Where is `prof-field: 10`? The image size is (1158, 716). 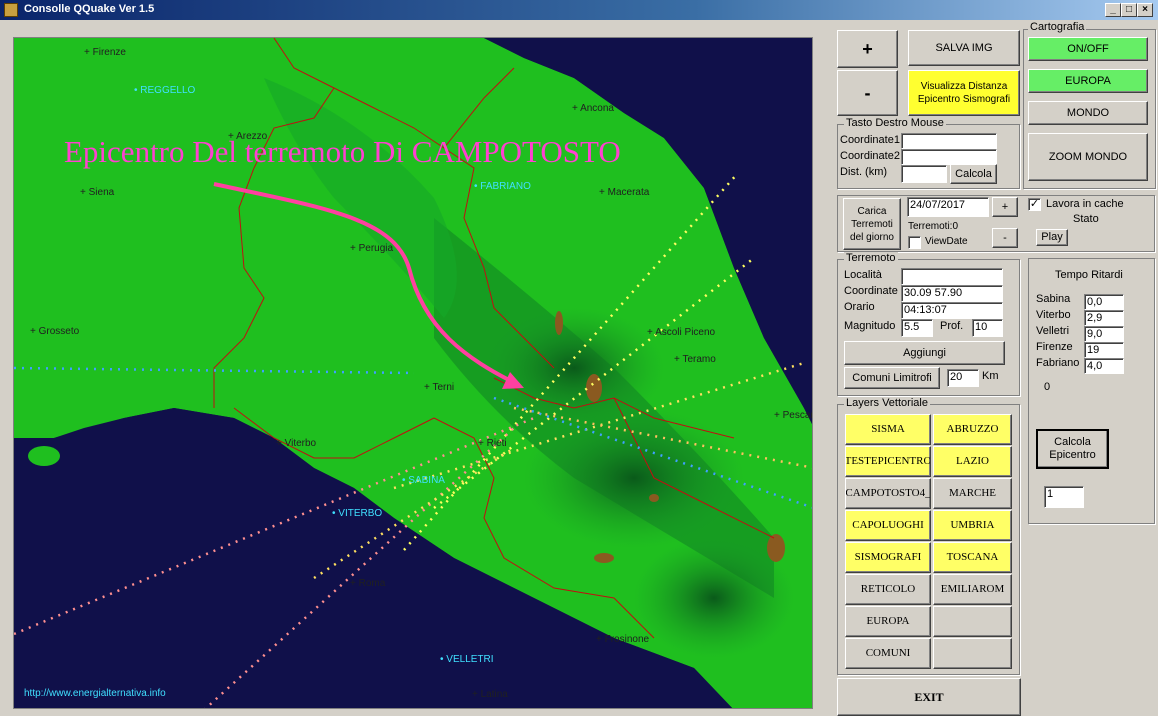 prof-field: 10 is located at coordinates (987, 328).